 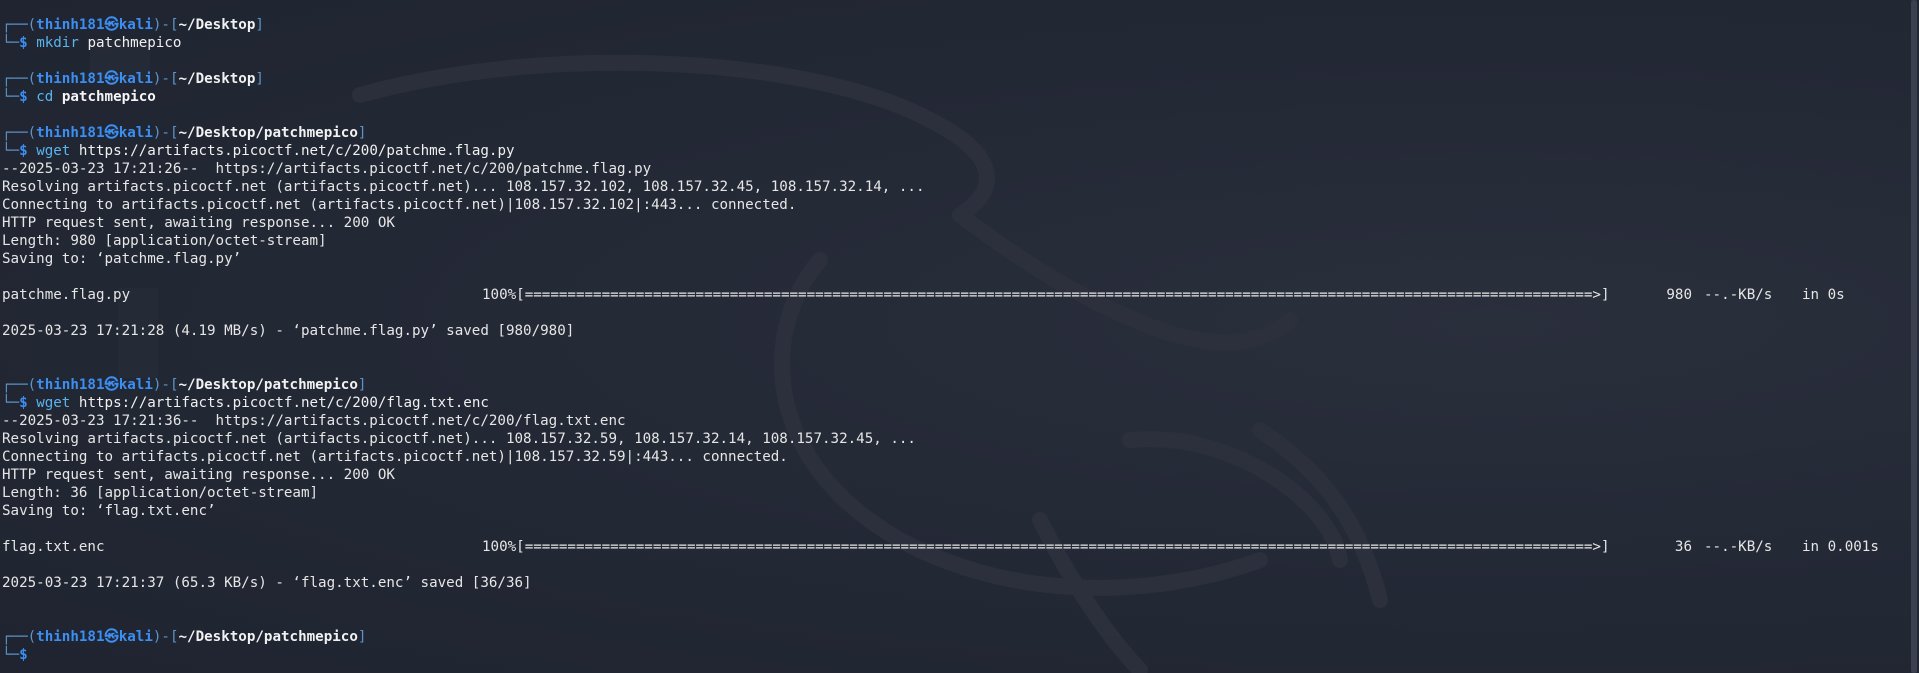 I want to click on output-line: Saving to: ‘flag.txt.enc’, so click(x=957, y=511).